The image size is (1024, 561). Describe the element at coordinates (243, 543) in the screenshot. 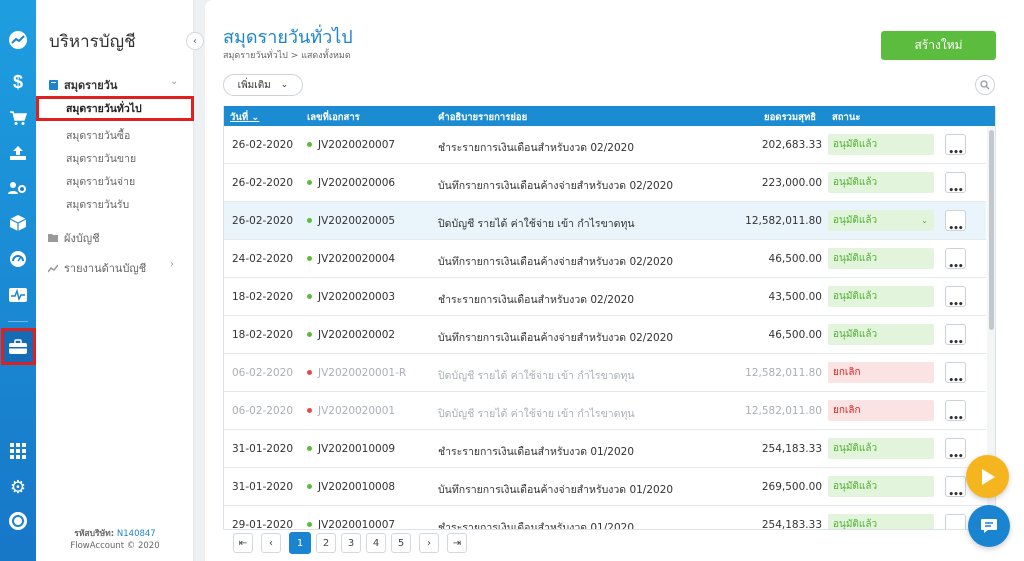

I see `first-page-button: ⇤` at that location.